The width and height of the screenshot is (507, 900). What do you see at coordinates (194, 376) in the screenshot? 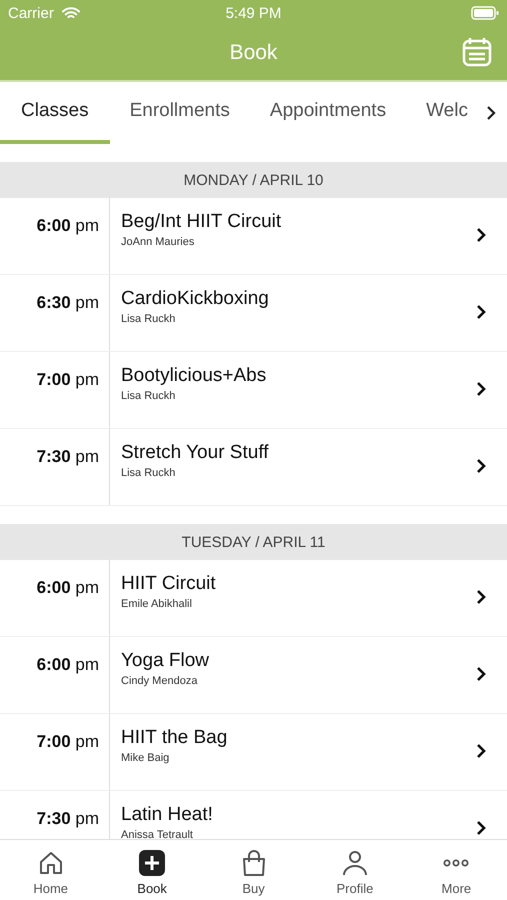
I see `class-name: Bootylicious+Abs` at bounding box center [194, 376].